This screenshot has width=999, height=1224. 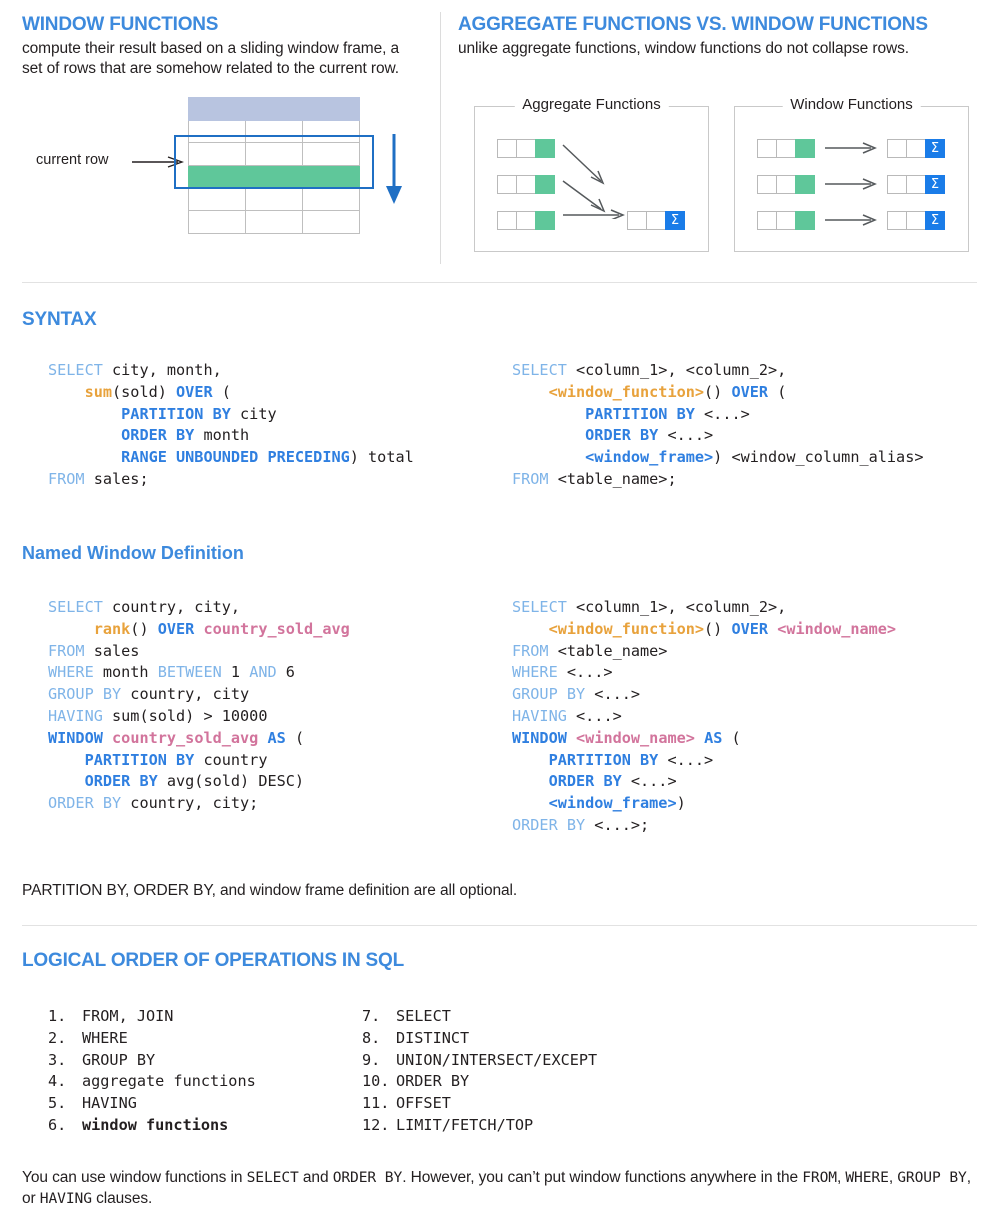 What do you see at coordinates (278, 761) in the screenshot?
I see `code-line: PARTITION BY country` at bounding box center [278, 761].